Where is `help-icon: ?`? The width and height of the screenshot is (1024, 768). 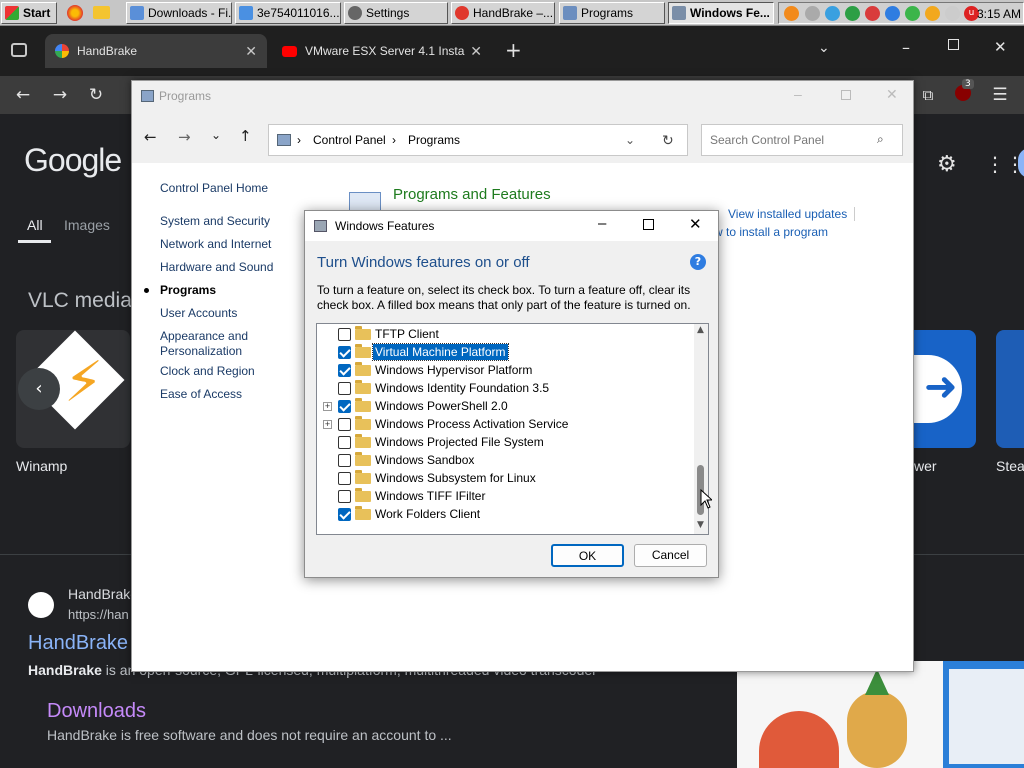 help-icon: ? is located at coordinates (698, 262).